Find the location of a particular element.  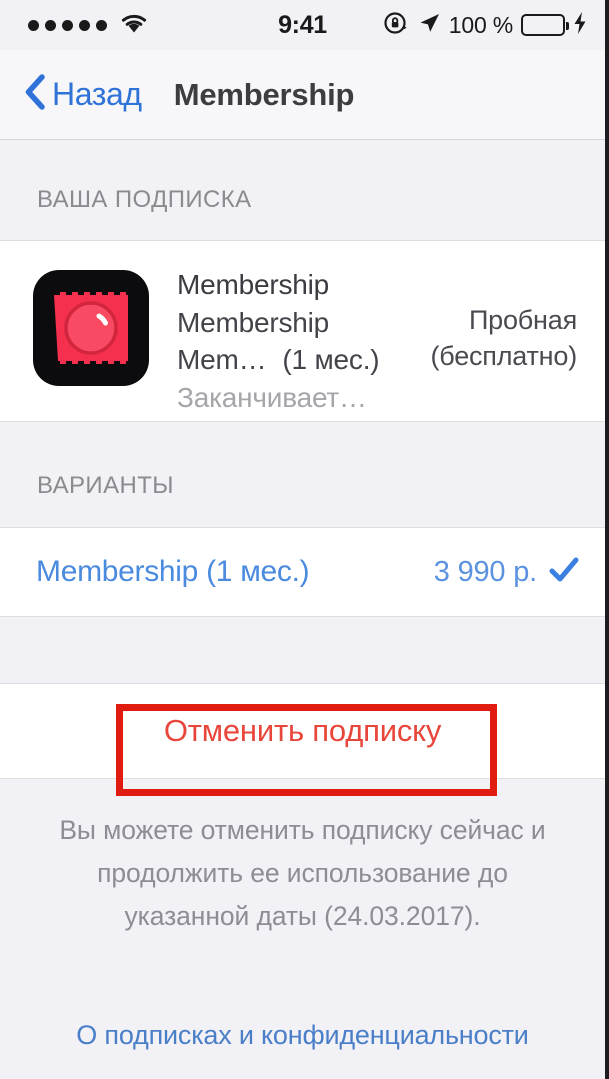

back-button: Назад is located at coordinates (82, 94).